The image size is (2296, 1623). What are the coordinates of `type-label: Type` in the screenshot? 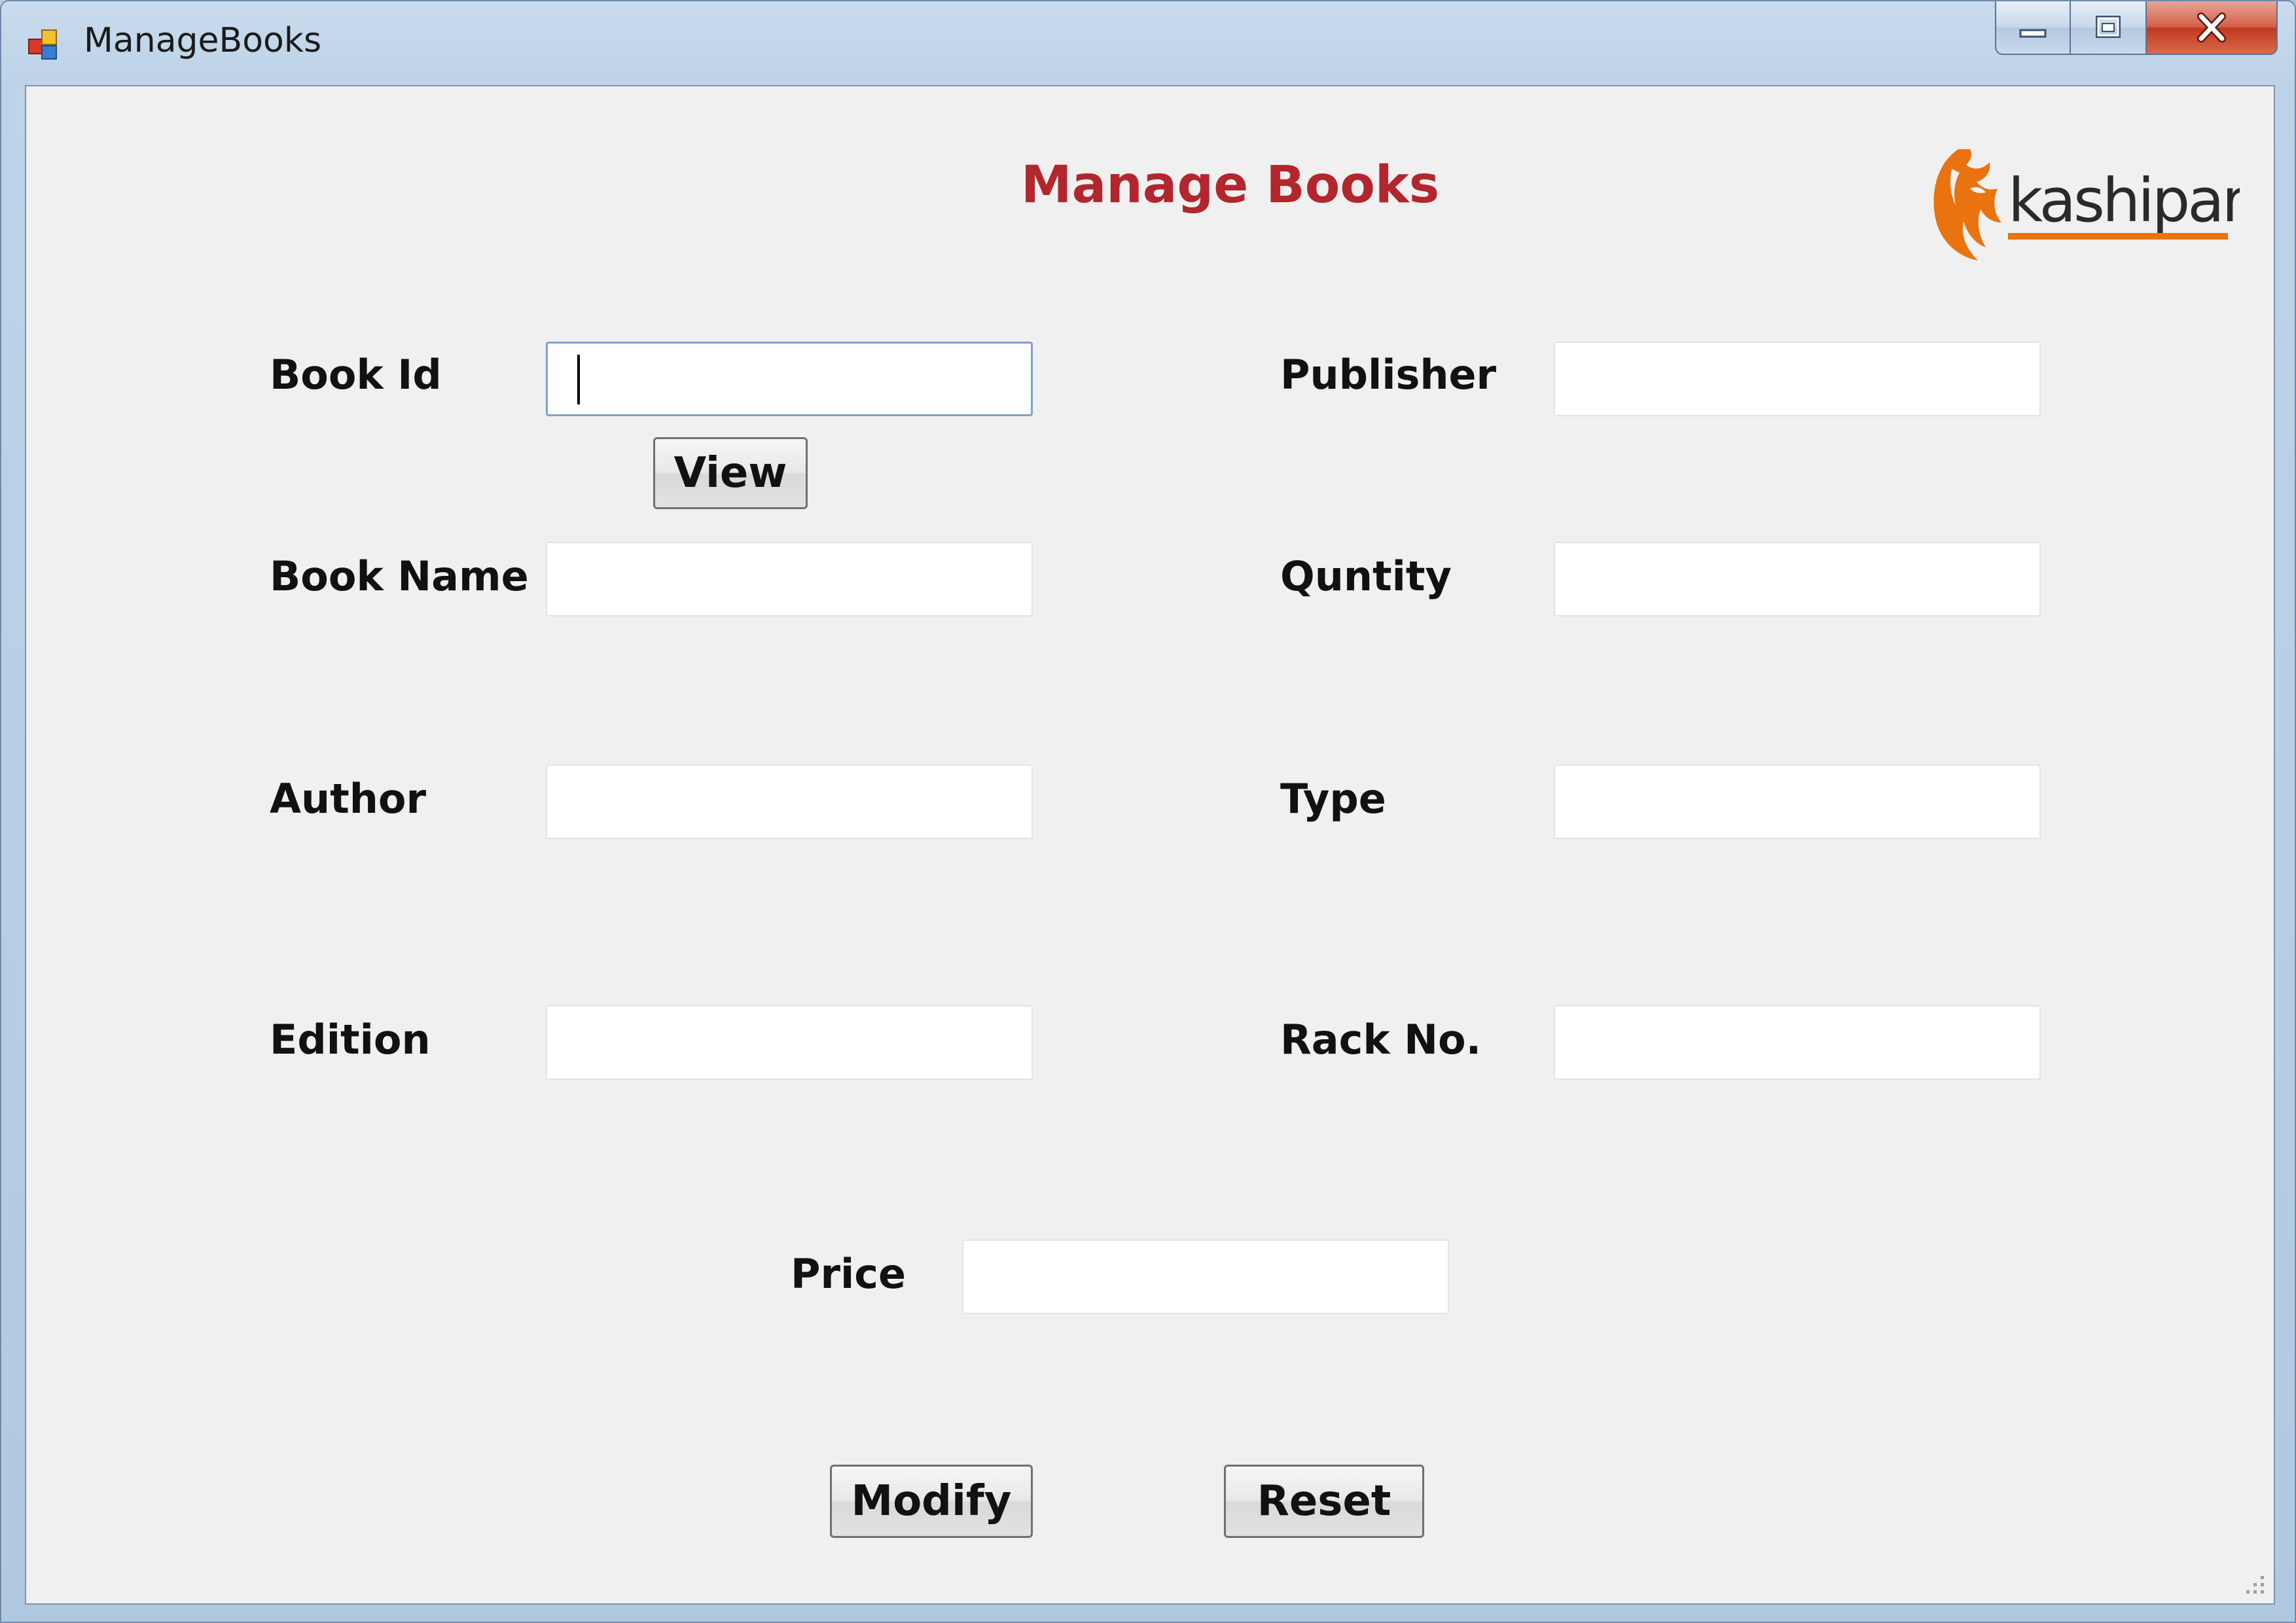 It's located at (1333, 799).